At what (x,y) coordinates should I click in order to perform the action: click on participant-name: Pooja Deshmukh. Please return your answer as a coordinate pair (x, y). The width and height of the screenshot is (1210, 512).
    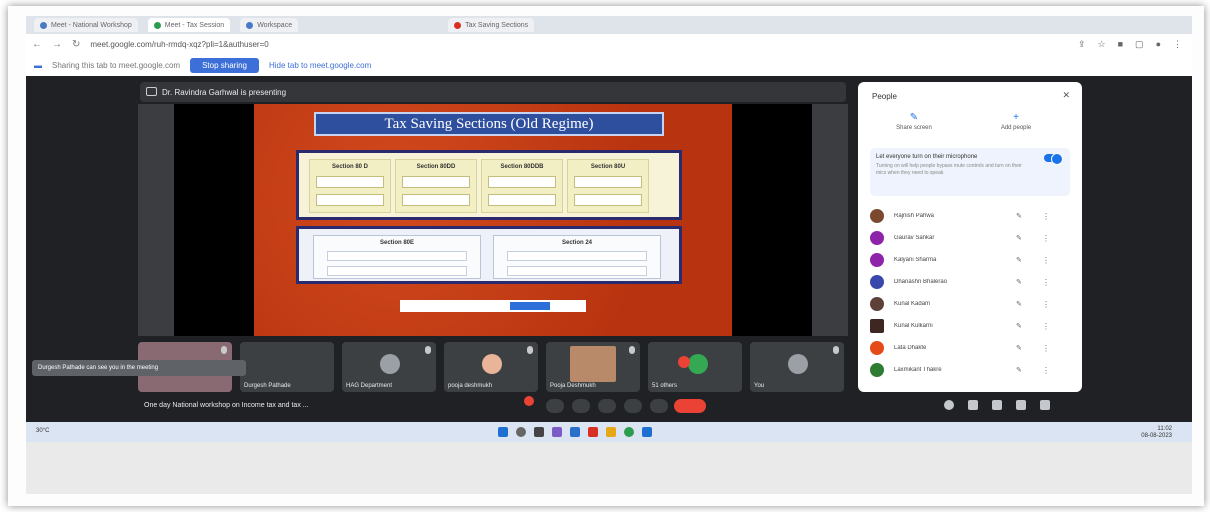
    Looking at the image, I should click on (573, 386).